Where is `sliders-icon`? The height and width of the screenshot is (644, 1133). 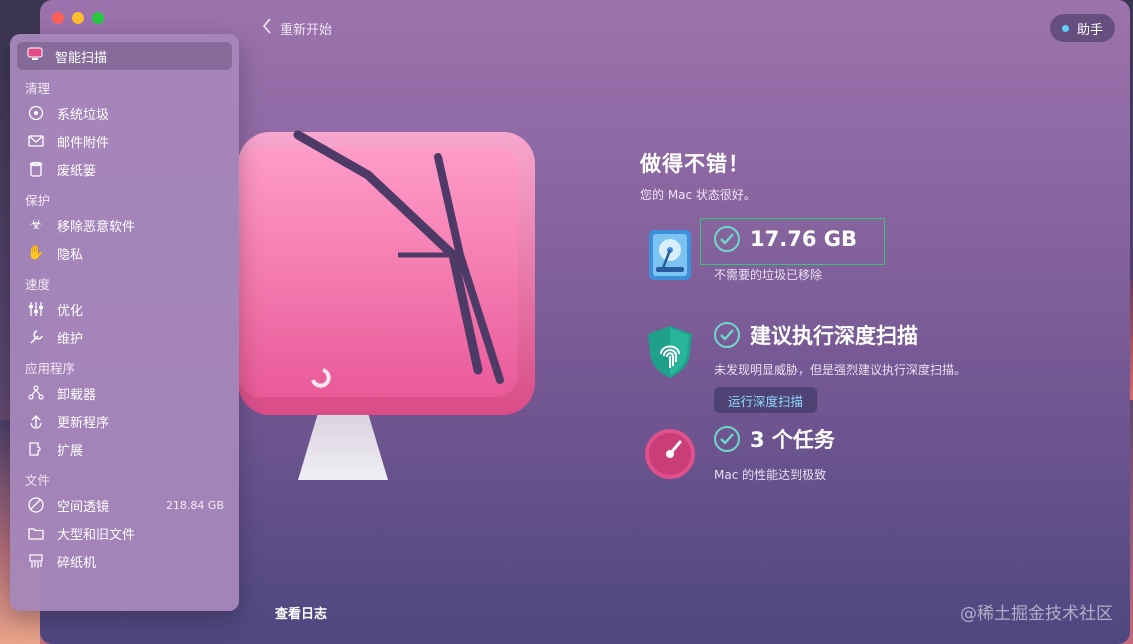
sliders-icon is located at coordinates (36, 309).